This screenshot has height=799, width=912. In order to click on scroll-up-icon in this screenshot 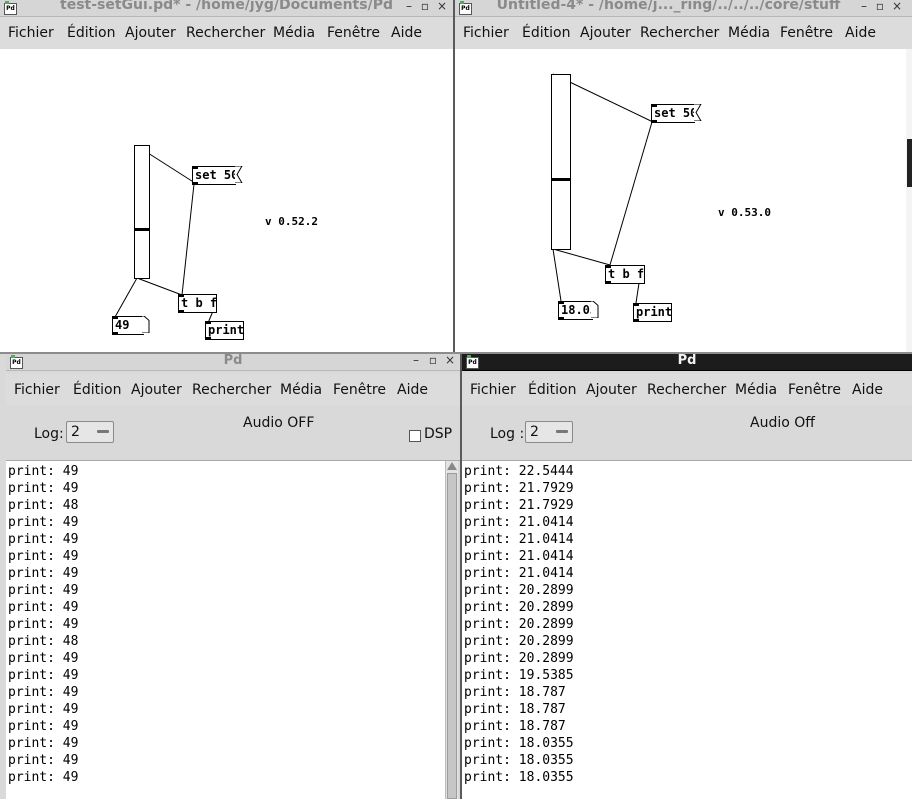, I will do `click(452, 466)`.